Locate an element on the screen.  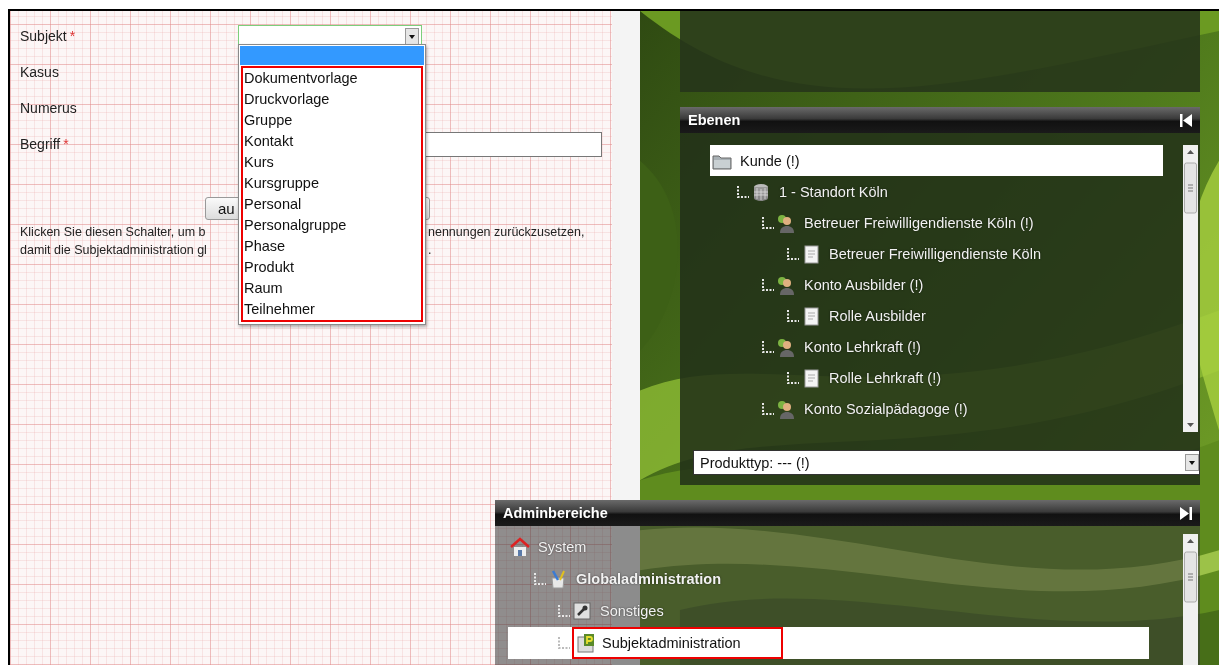
field-label: Kasus is located at coordinates (40, 72).